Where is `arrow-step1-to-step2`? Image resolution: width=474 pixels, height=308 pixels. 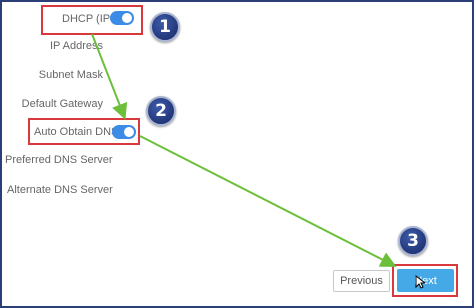 arrow-step1-to-step2 is located at coordinates (109, 76).